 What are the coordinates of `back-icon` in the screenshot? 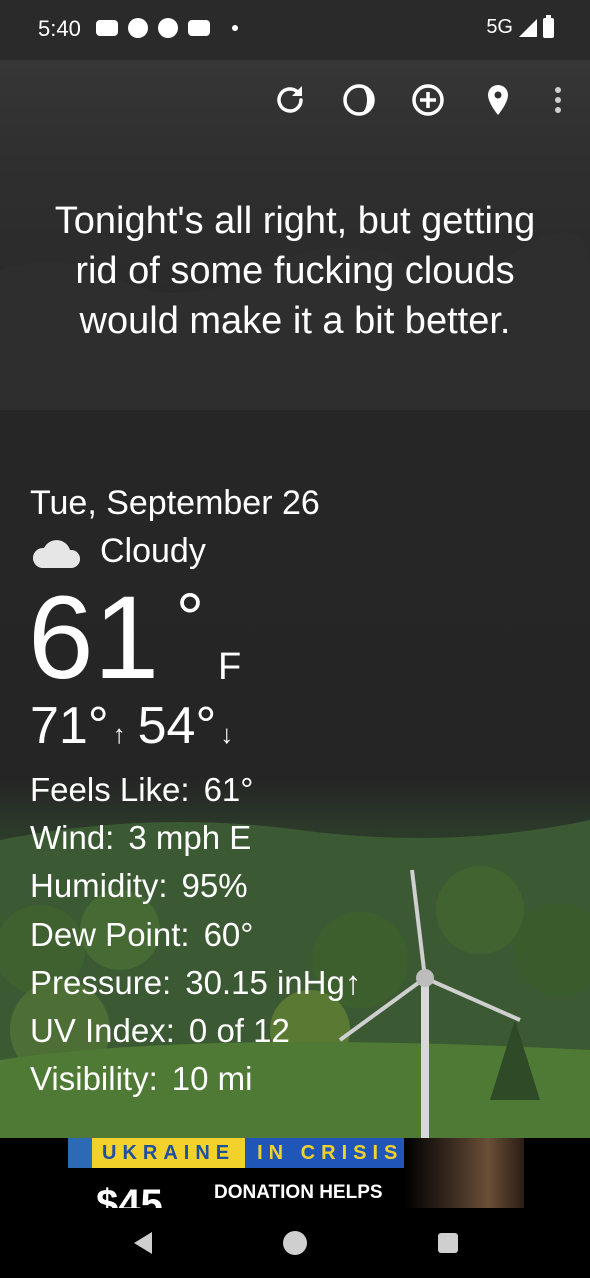 It's located at (143, 1243).